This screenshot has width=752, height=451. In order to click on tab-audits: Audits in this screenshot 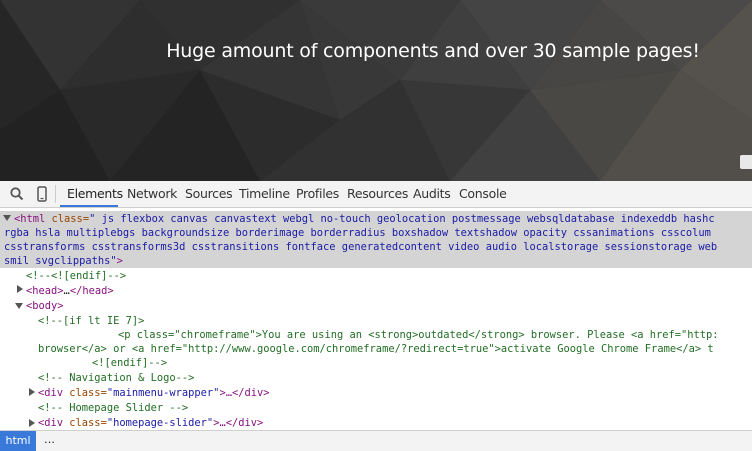, I will do `click(432, 193)`.